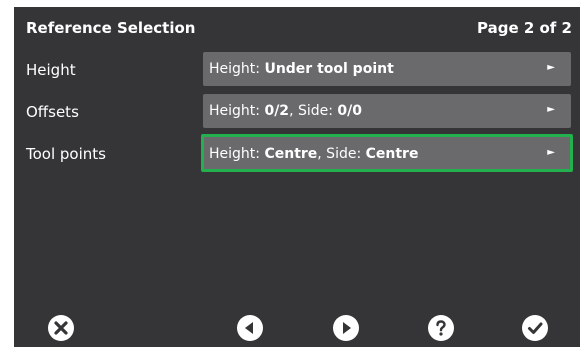 The width and height of the screenshot is (584, 347). Describe the element at coordinates (297, 27) in the screenshot. I see `header: Reference Selection Page 2 of 2` at that location.